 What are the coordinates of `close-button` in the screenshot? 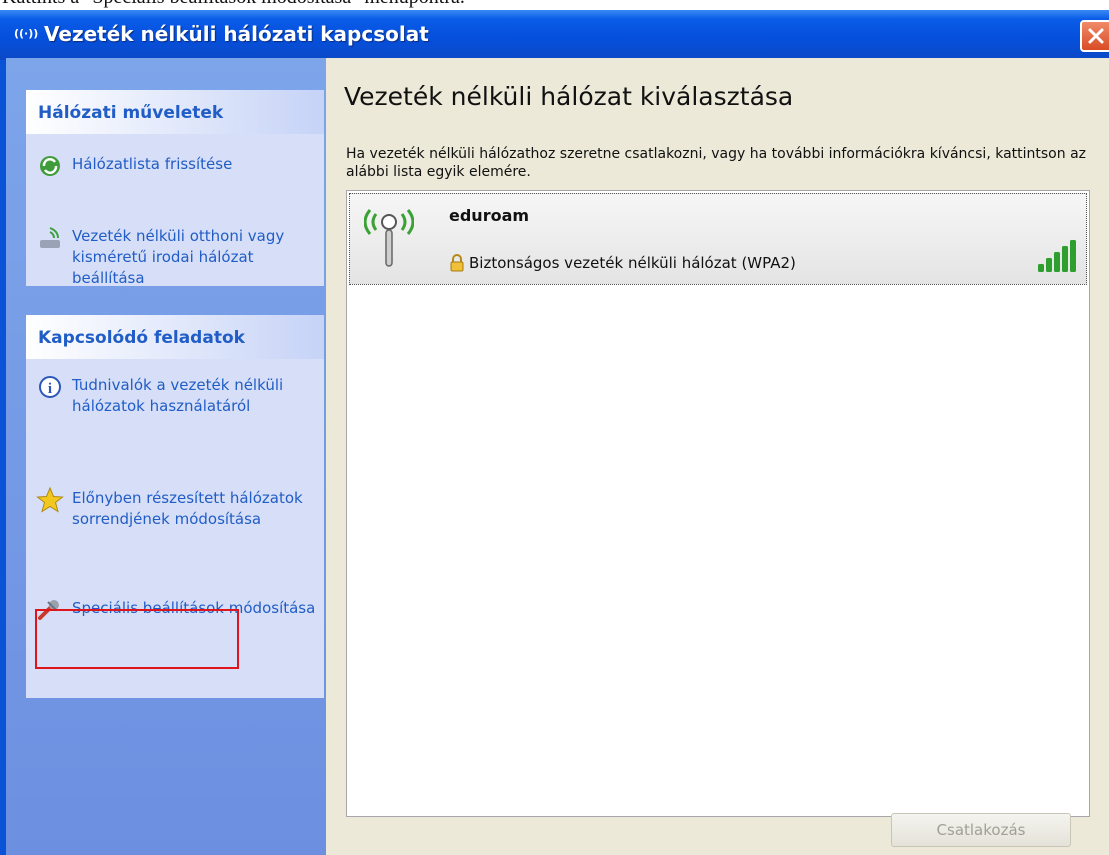 It's located at (1094, 36).